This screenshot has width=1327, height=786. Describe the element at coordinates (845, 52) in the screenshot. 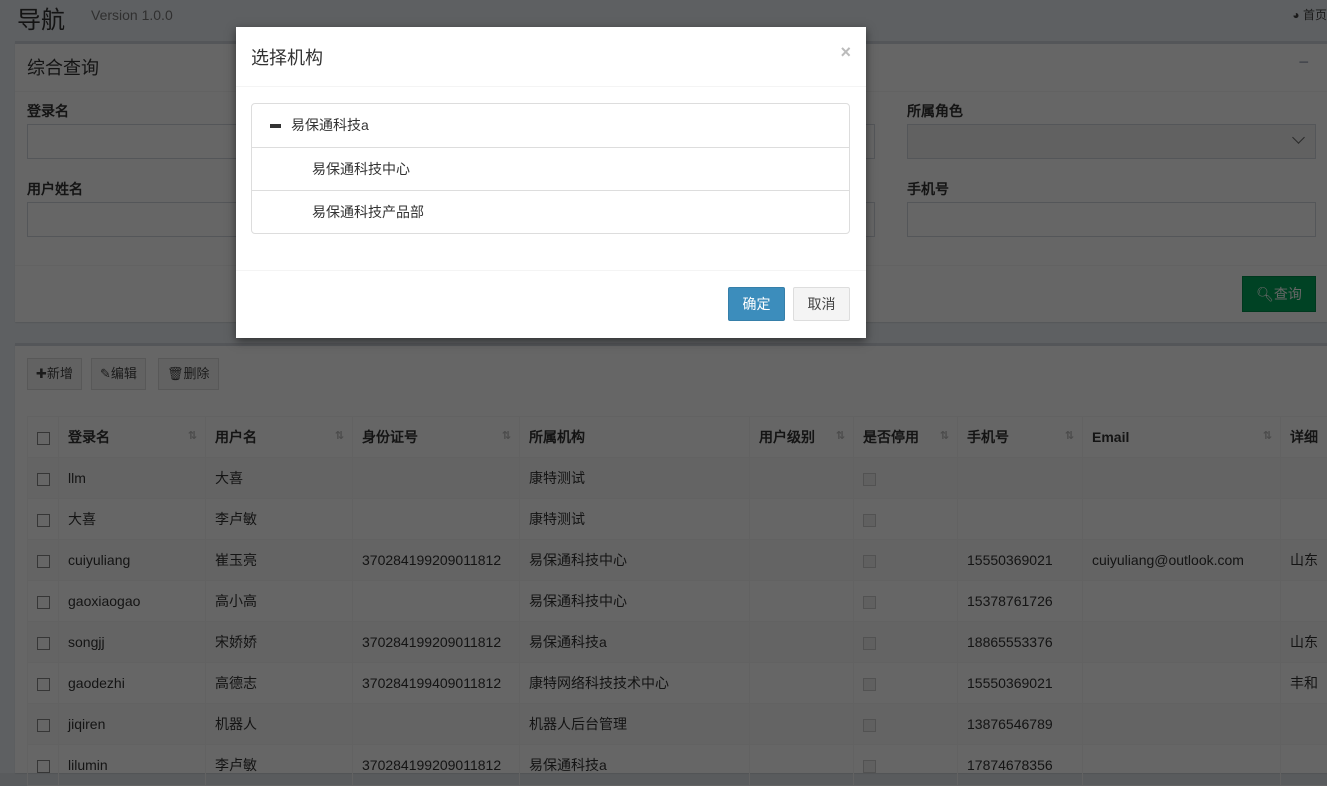

I see `close-icon: ×` at that location.